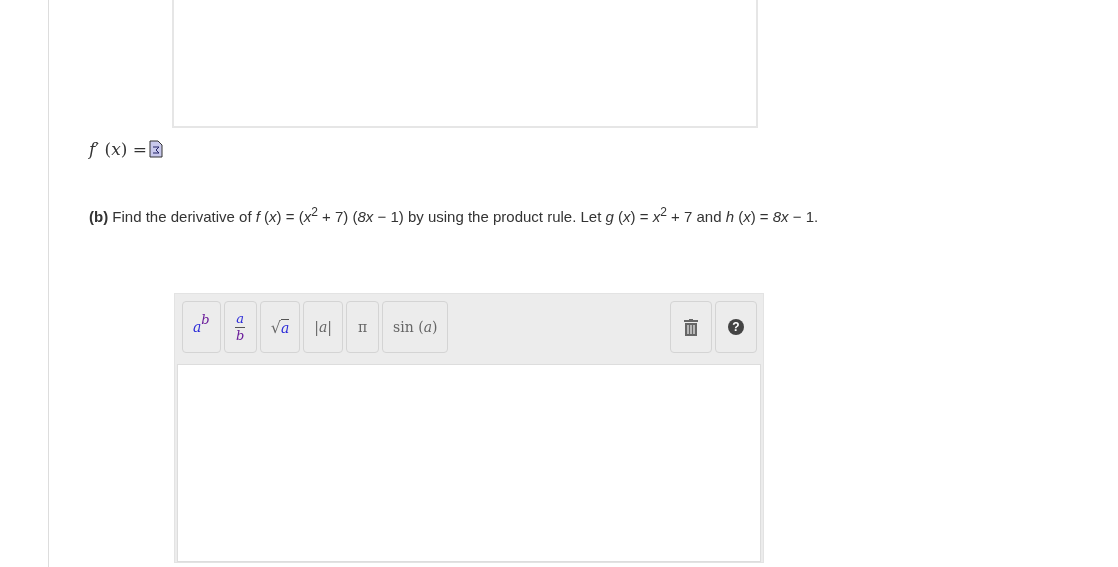  What do you see at coordinates (363, 327) in the screenshot?
I see `math-symbol-button: π` at bounding box center [363, 327].